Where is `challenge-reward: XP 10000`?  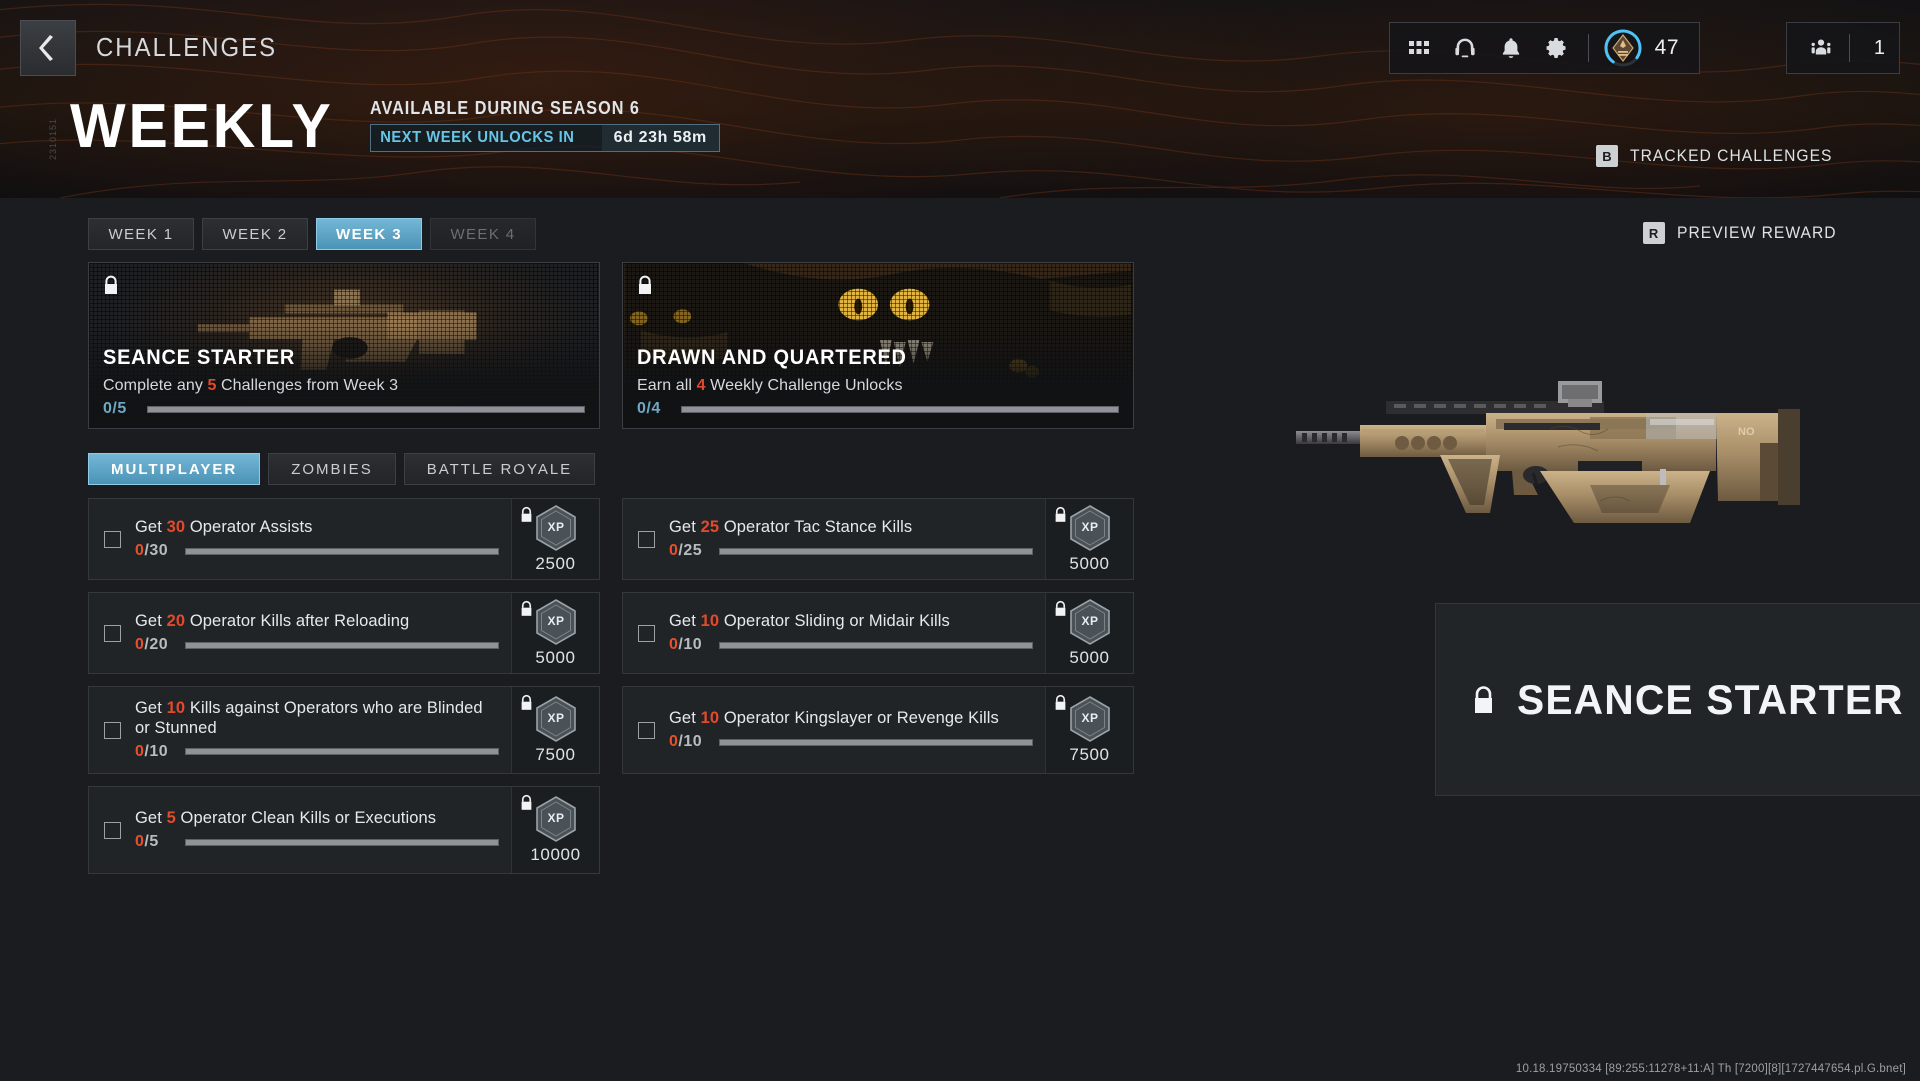 challenge-reward: XP 10000 is located at coordinates (555, 830).